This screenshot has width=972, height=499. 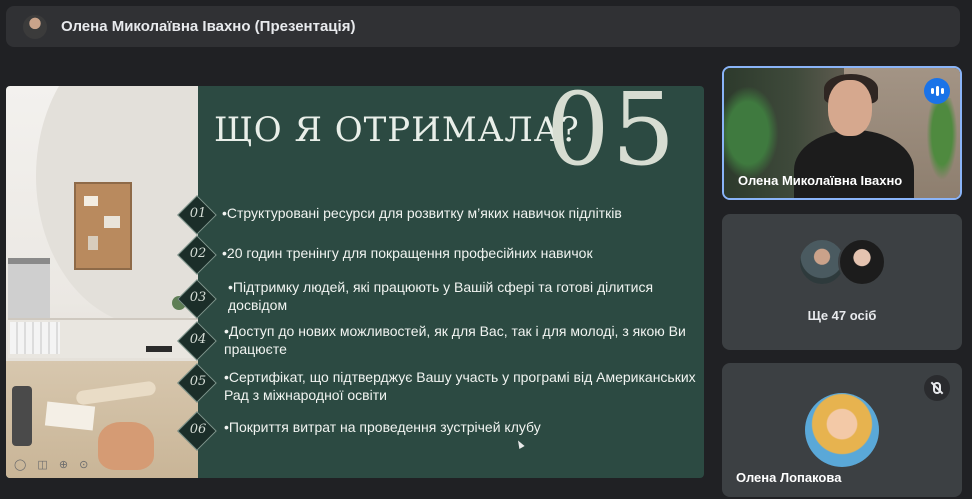 I want to click on diamond-number-icon: 02, so click(x=197, y=255).